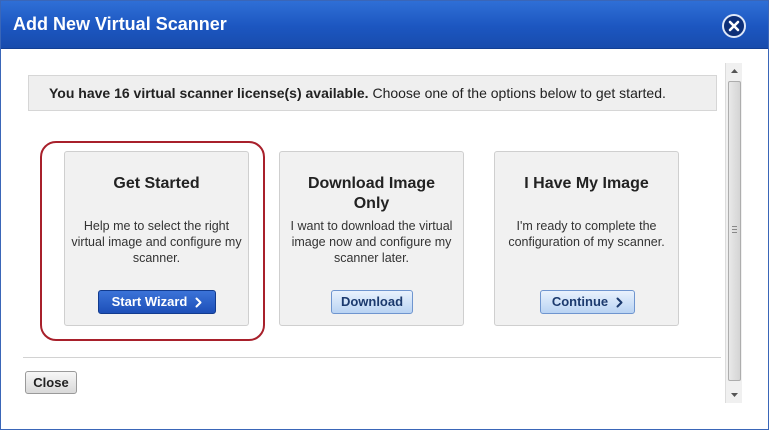 The height and width of the screenshot is (430, 769). I want to click on grip-icon, so click(734, 229).